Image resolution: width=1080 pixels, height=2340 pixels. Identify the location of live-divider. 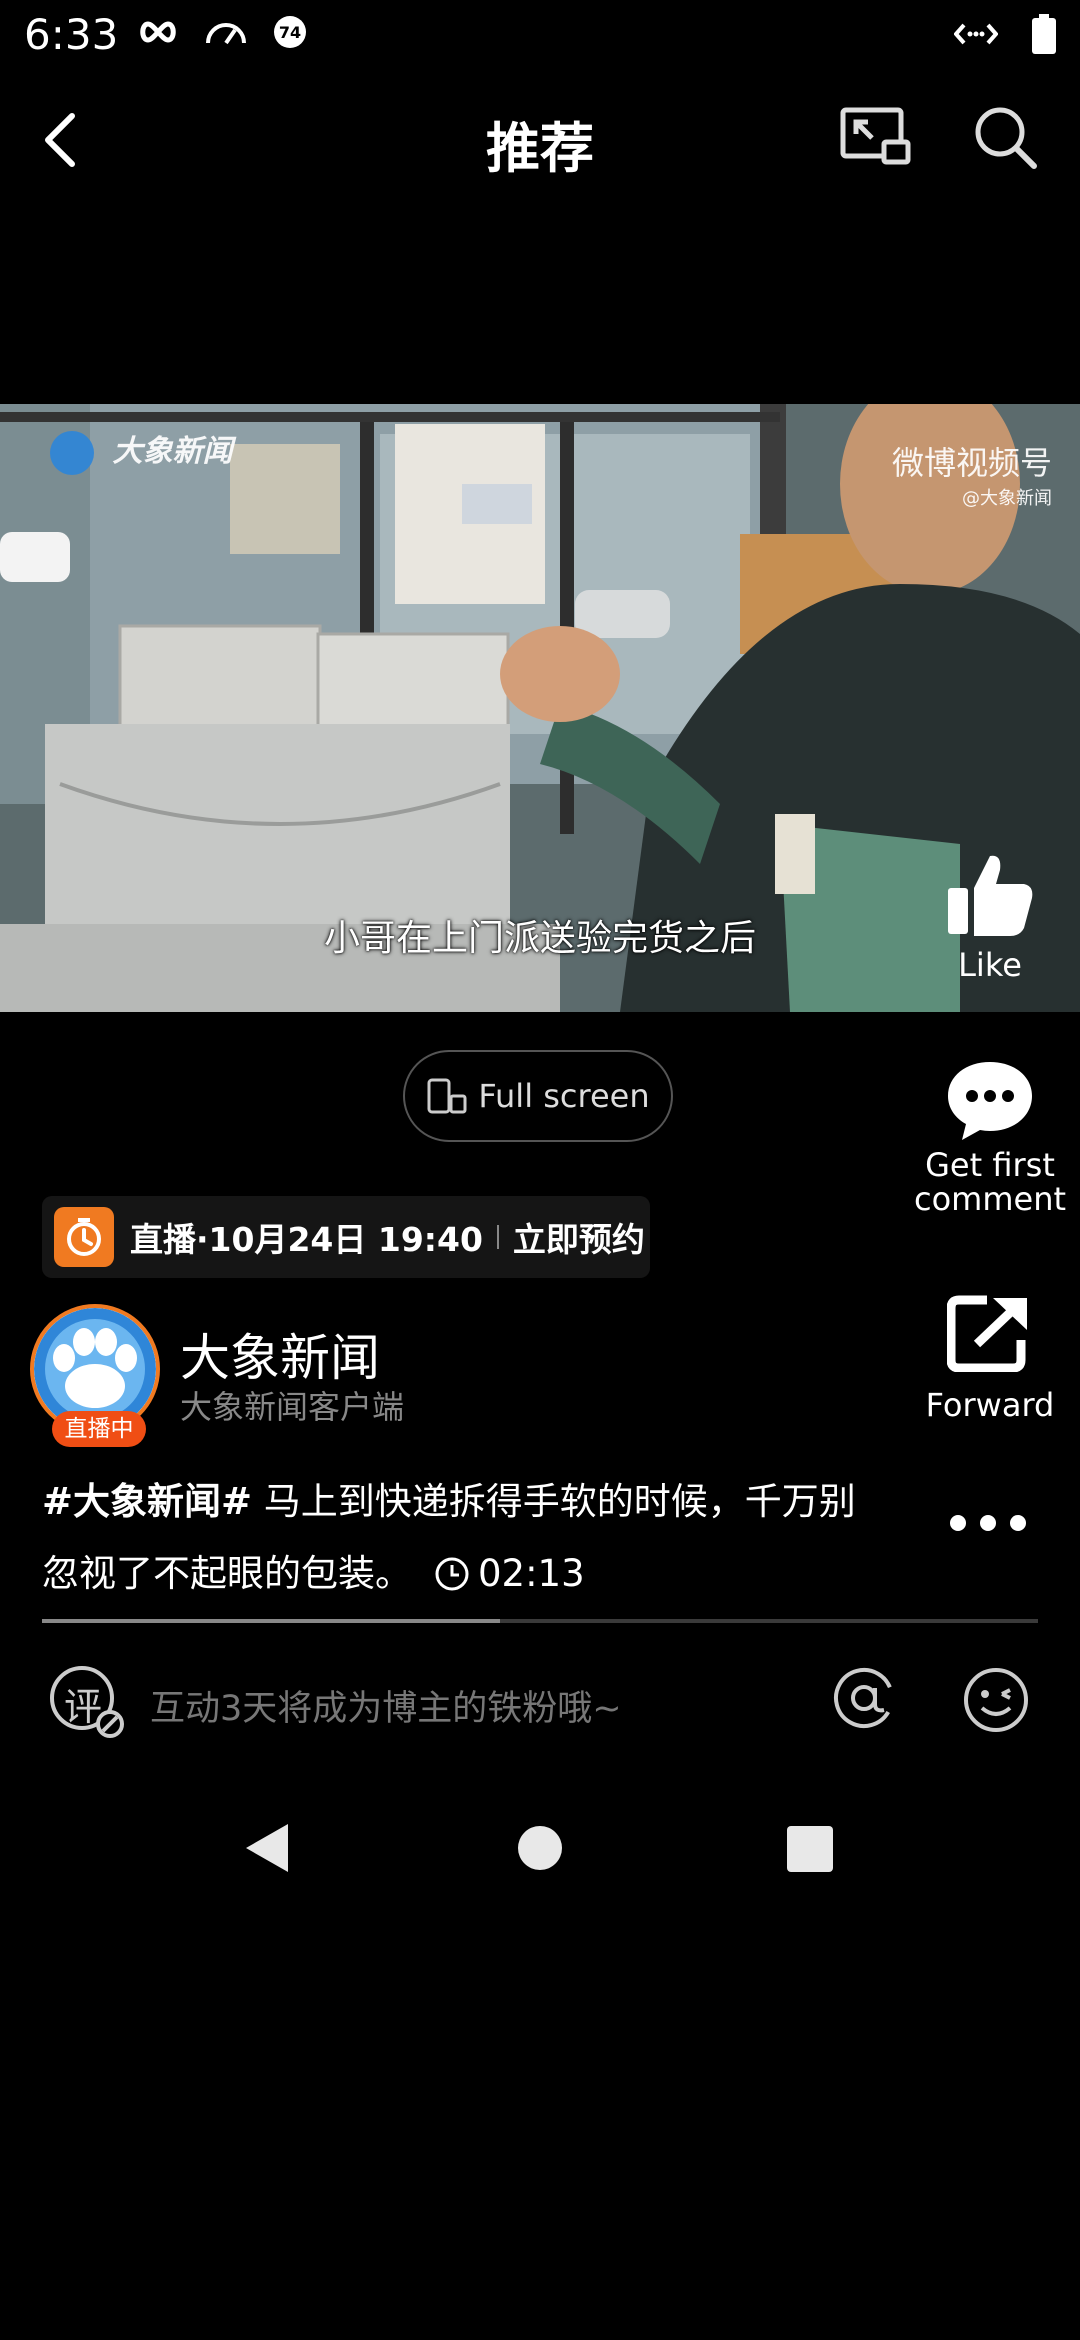
(497, 1237).